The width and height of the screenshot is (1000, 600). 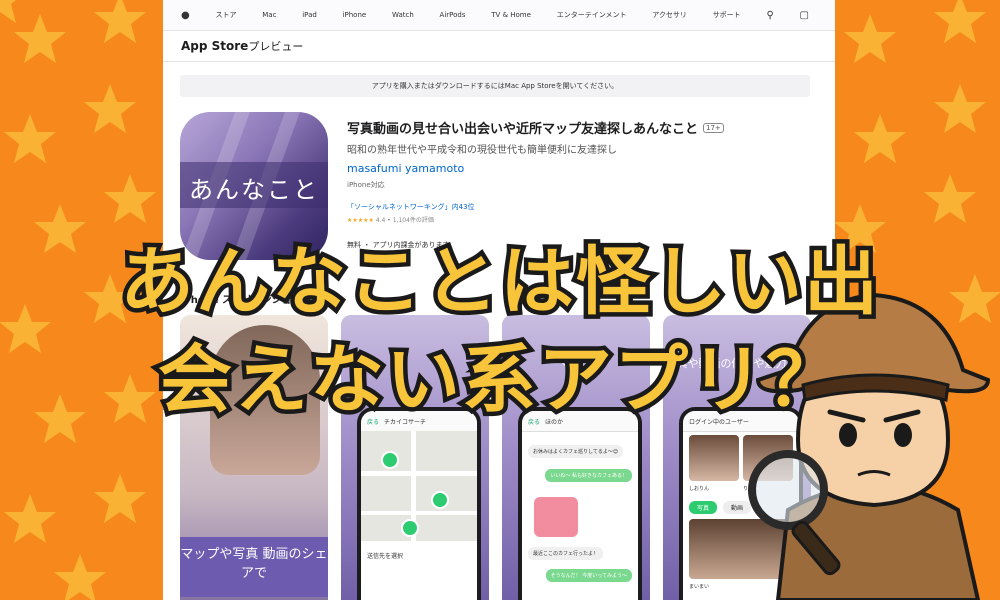 What do you see at coordinates (185, 15) in the screenshot?
I see `apple-logo-icon: ●` at bounding box center [185, 15].